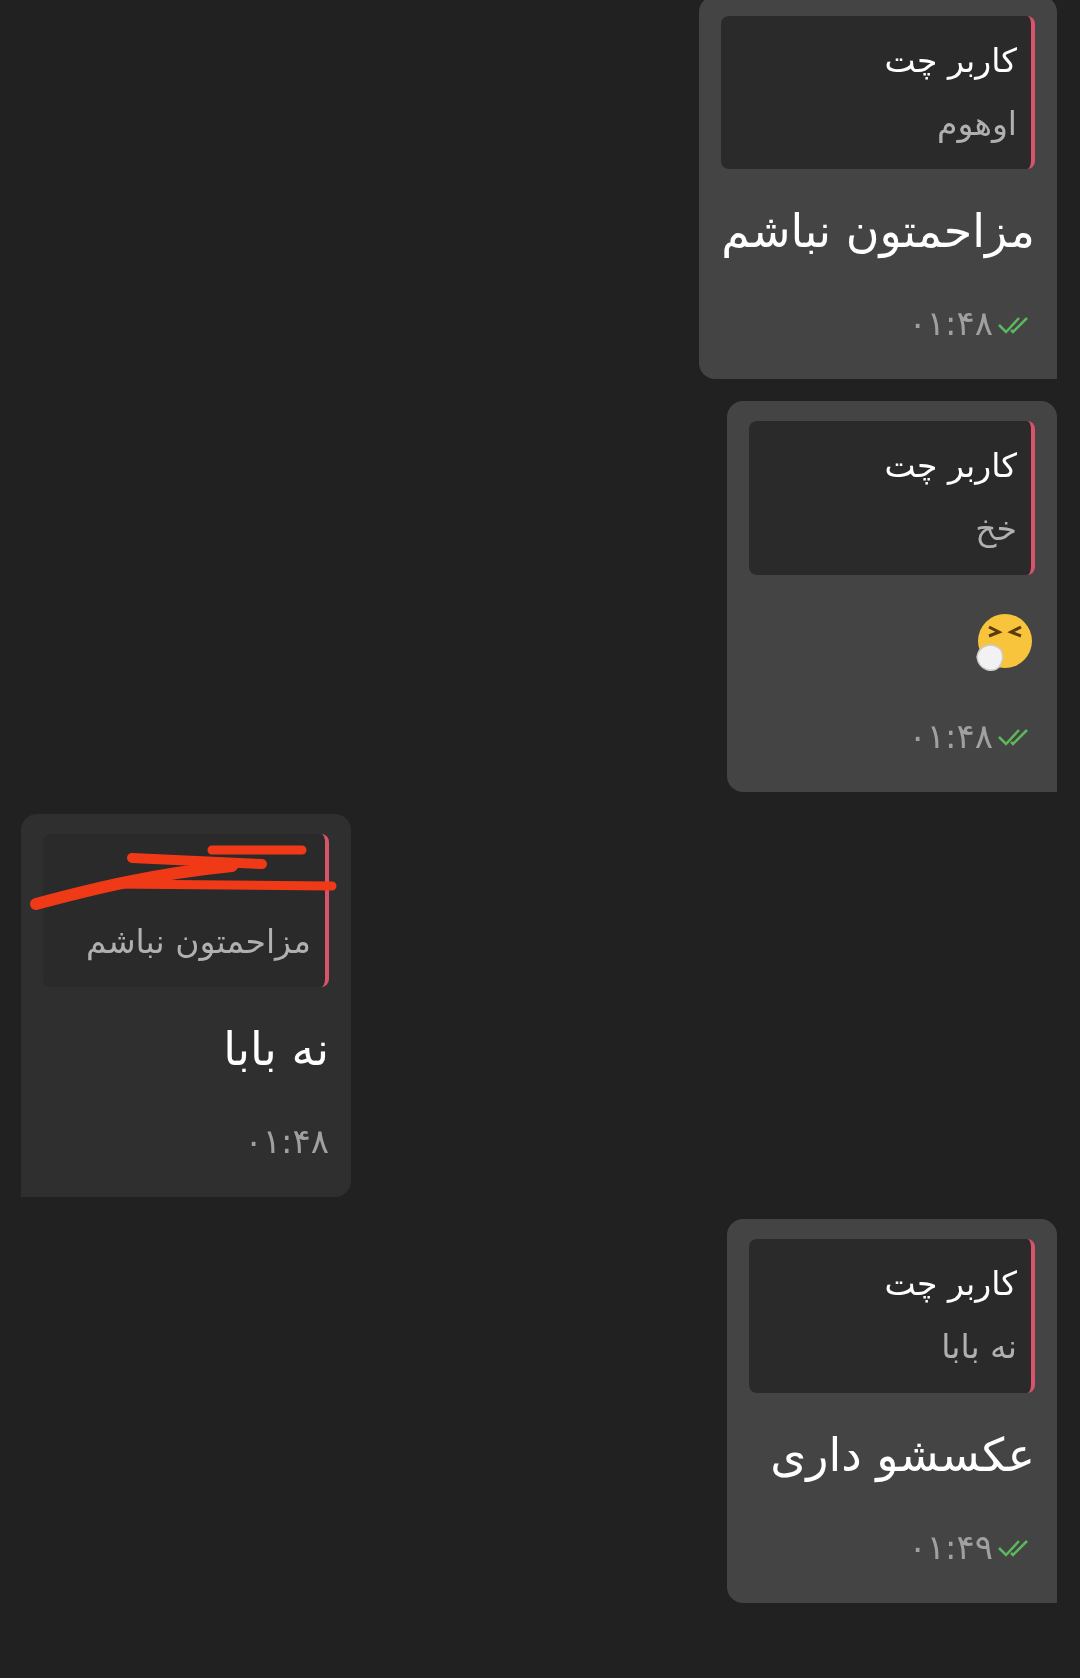  Describe the element at coordinates (878, 232) in the screenshot. I see `message-text: مزاحمتون نباشم` at that location.